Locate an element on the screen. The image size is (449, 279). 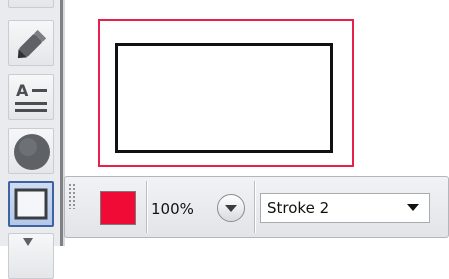
tool-top-partial is located at coordinates (31, 4).